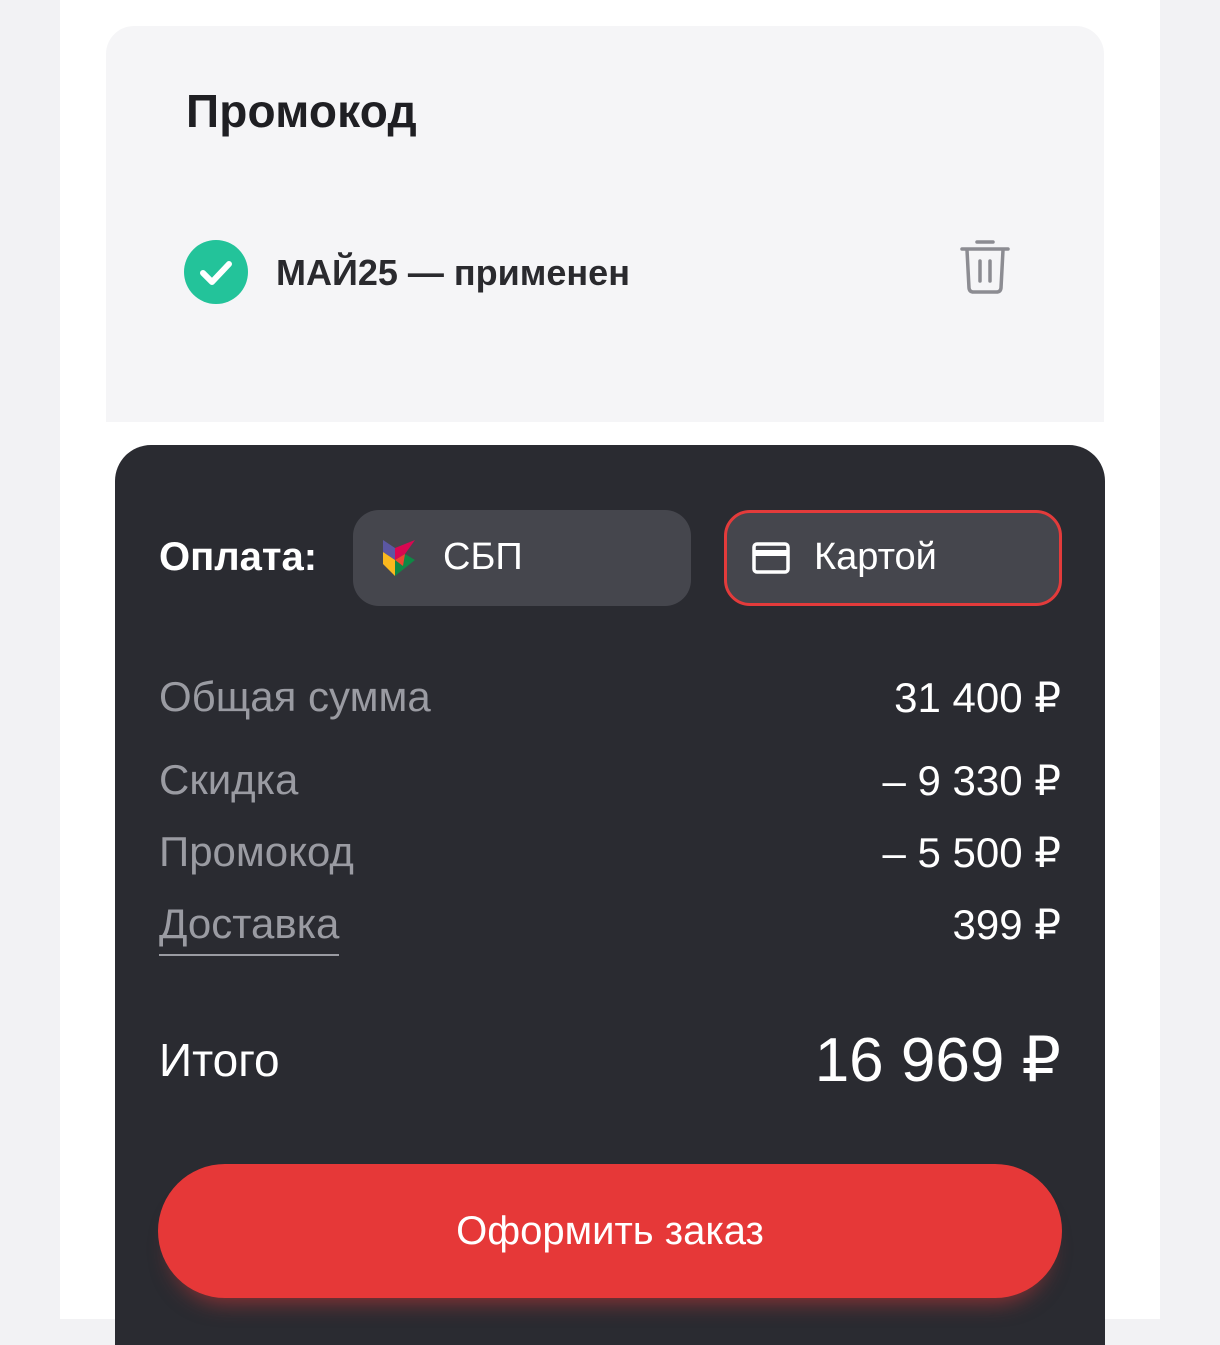  What do you see at coordinates (399, 560) in the screenshot?
I see `sbp-logo-icon` at bounding box center [399, 560].